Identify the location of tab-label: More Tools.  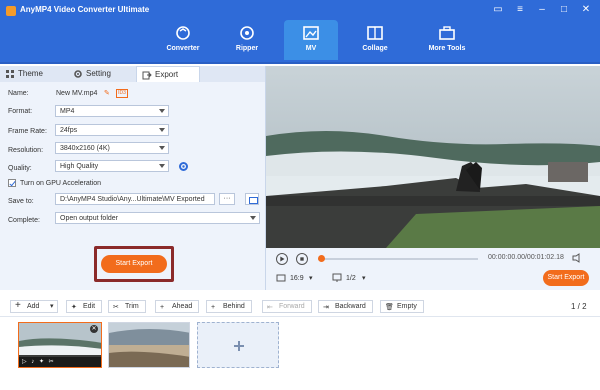
(447, 48).